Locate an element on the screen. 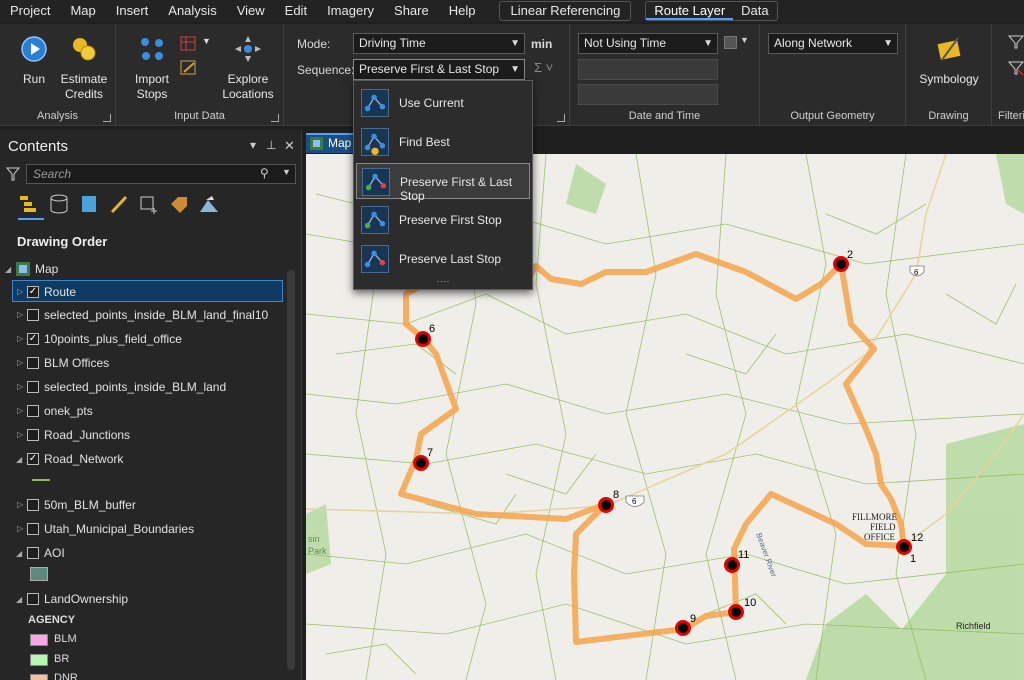  layer-item: ◢ LandOwnership is located at coordinates (154, 599).